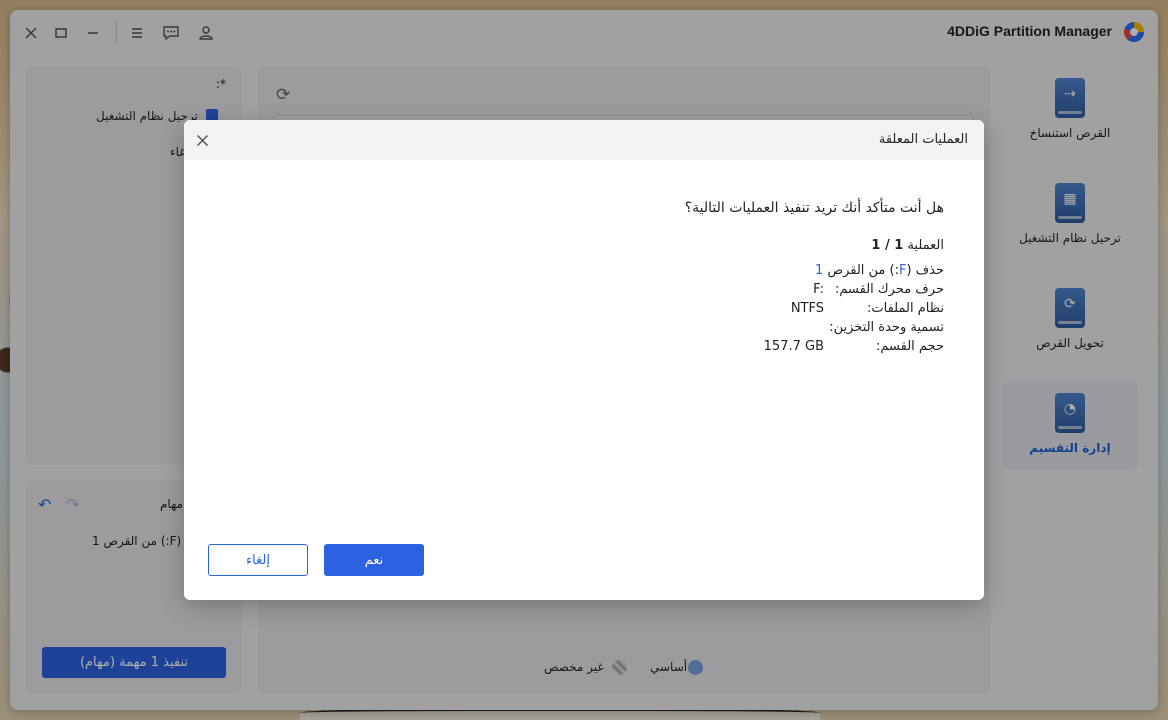  What do you see at coordinates (694, 272) in the screenshot?
I see `delete-operation-line: حذف (F:) من القرص 1` at bounding box center [694, 272].